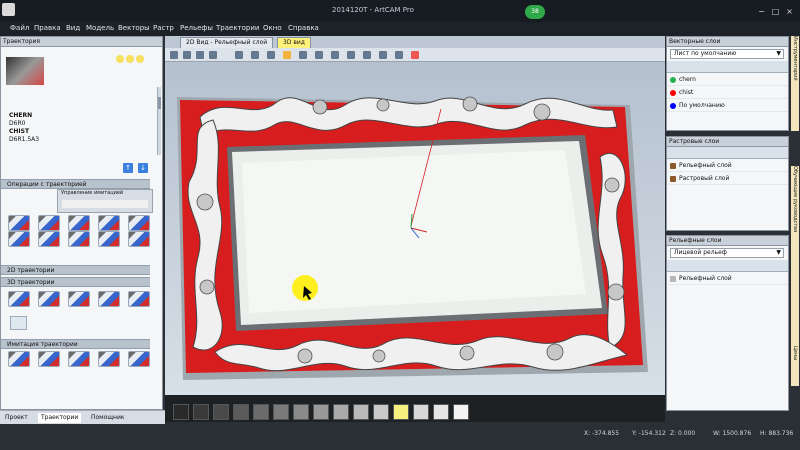 The image size is (800, 450). What do you see at coordinates (272, 28) in the screenshot?
I see `menu-window: Окно` at bounding box center [272, 28].